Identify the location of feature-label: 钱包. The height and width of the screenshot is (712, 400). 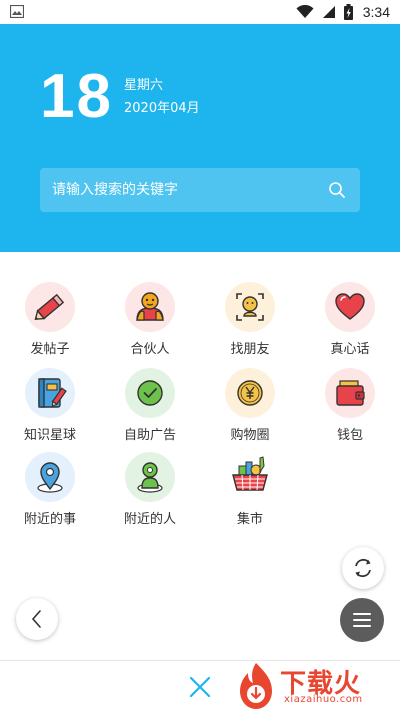
(349, 435).